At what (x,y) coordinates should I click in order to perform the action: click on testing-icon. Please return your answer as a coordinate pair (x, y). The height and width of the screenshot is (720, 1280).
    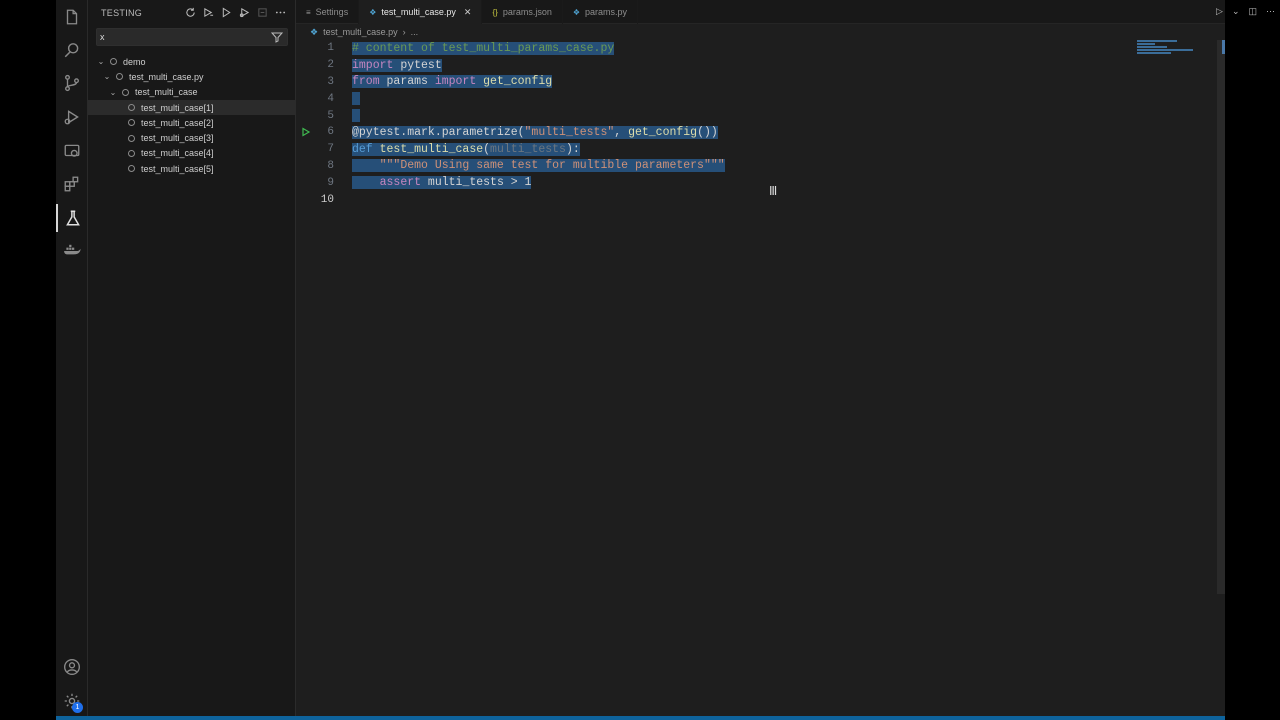
    Looking at the image, I should click on (72, 218).